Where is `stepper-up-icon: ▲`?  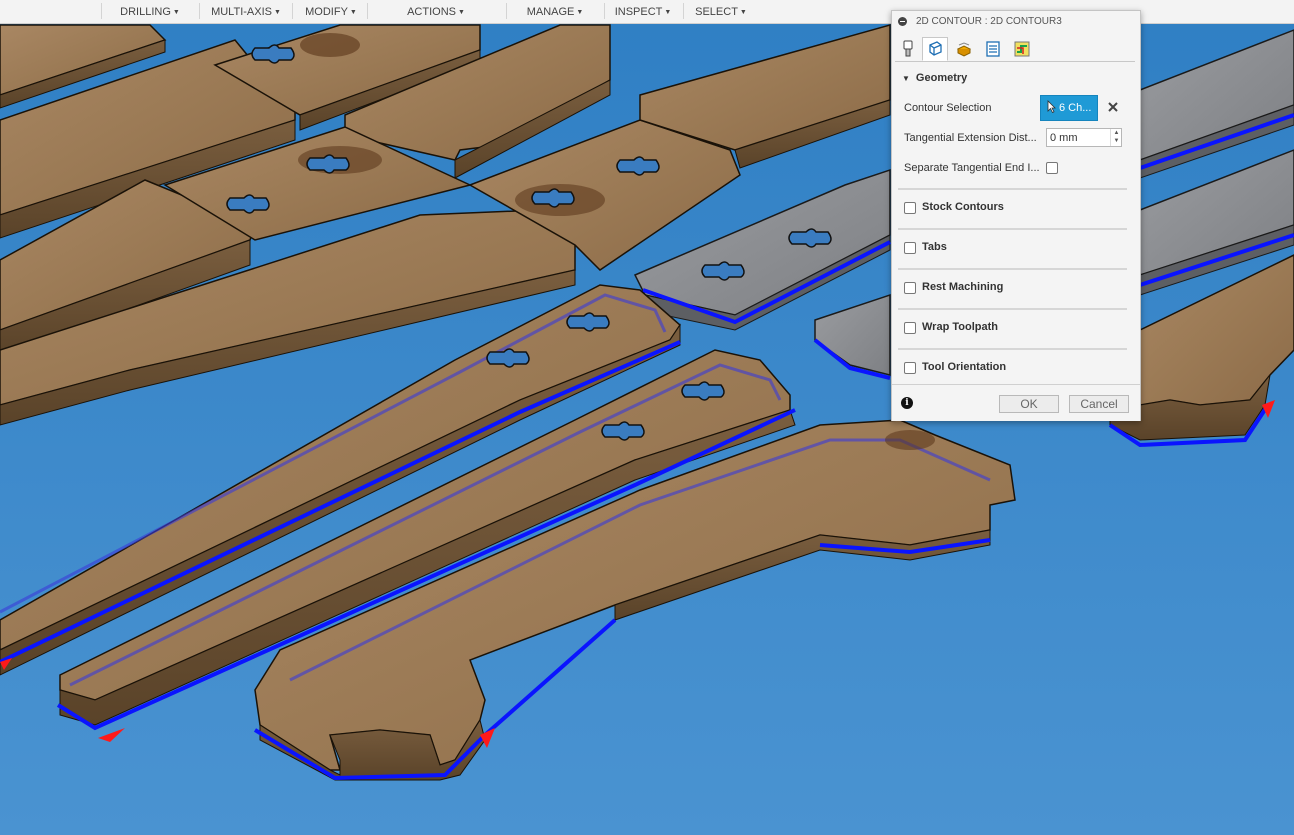 stepper-up-icon: ▲ is located at coordinates (1116, 133).